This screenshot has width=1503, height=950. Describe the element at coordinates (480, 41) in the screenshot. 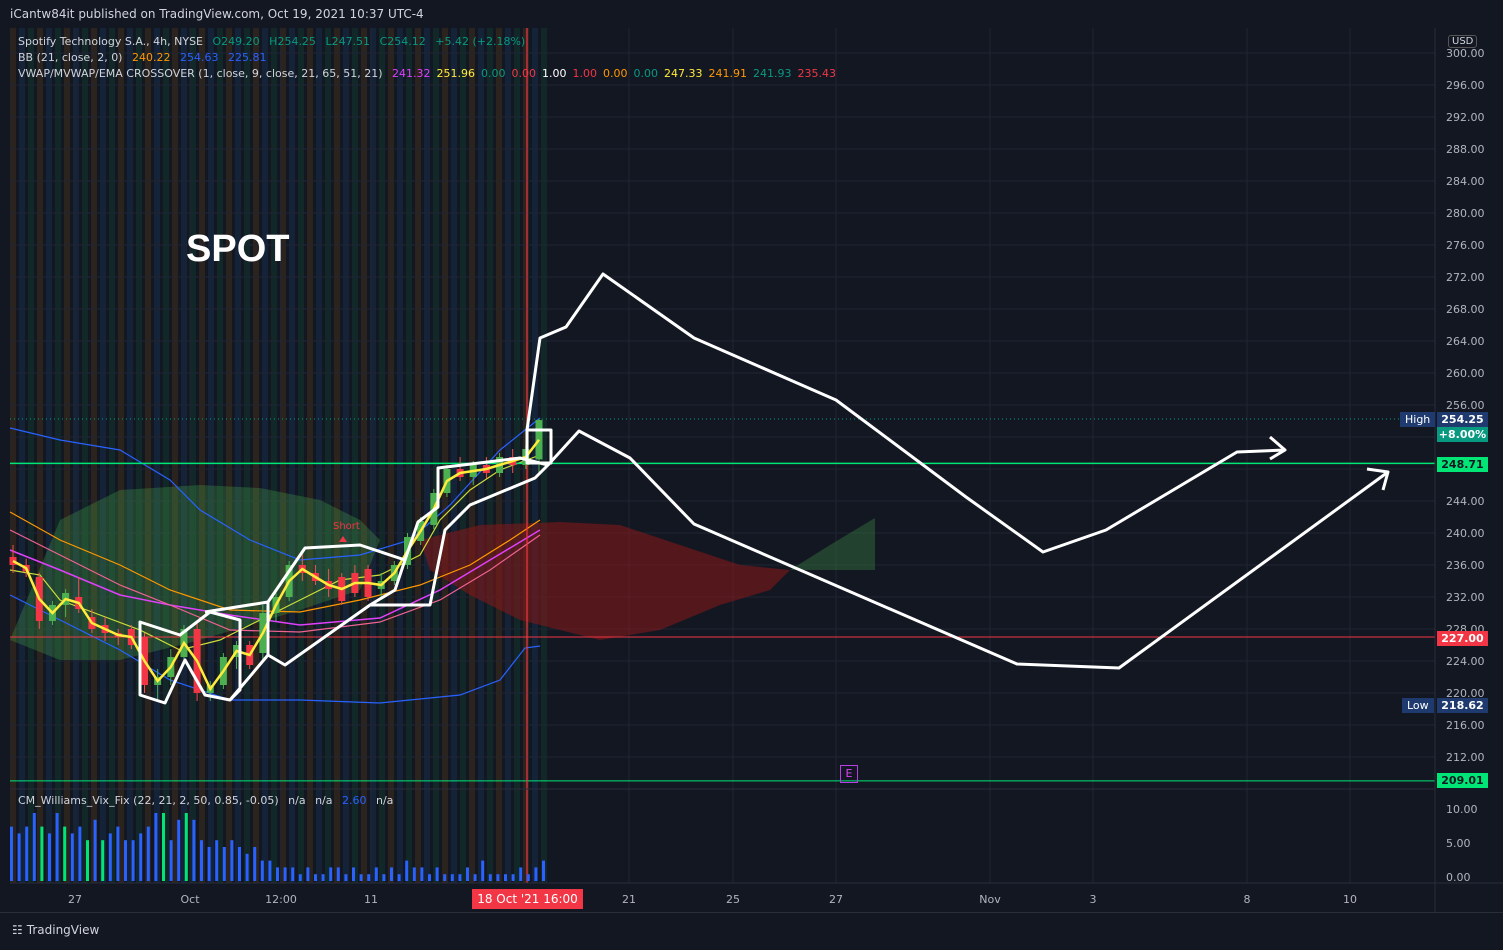

I see `legend-change: +5.42 (+2.18%)` at that location.